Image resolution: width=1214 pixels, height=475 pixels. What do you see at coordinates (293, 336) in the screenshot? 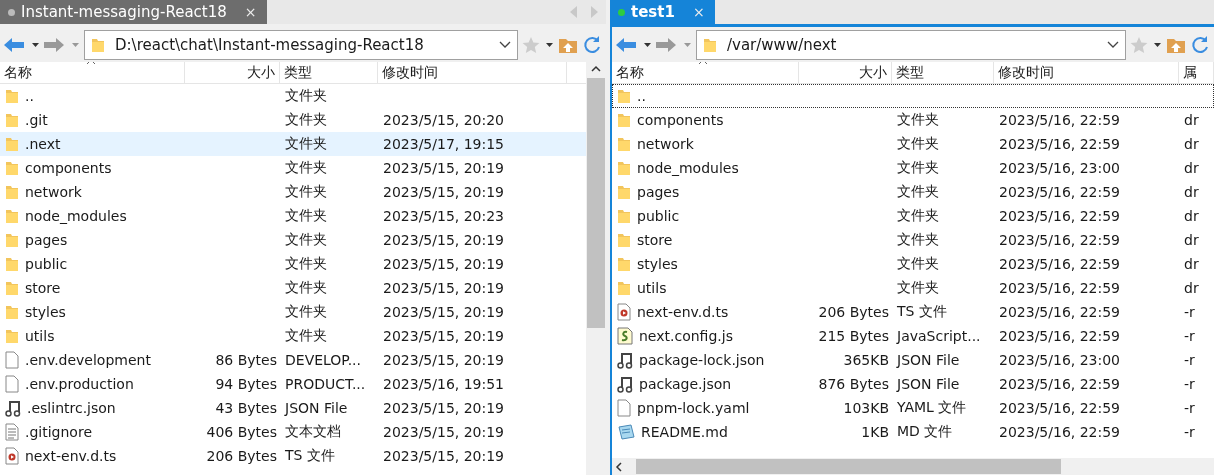
I see `file-row: utils 文件夹 2023/5/15, 20:19` at bounding box center [293, 336].